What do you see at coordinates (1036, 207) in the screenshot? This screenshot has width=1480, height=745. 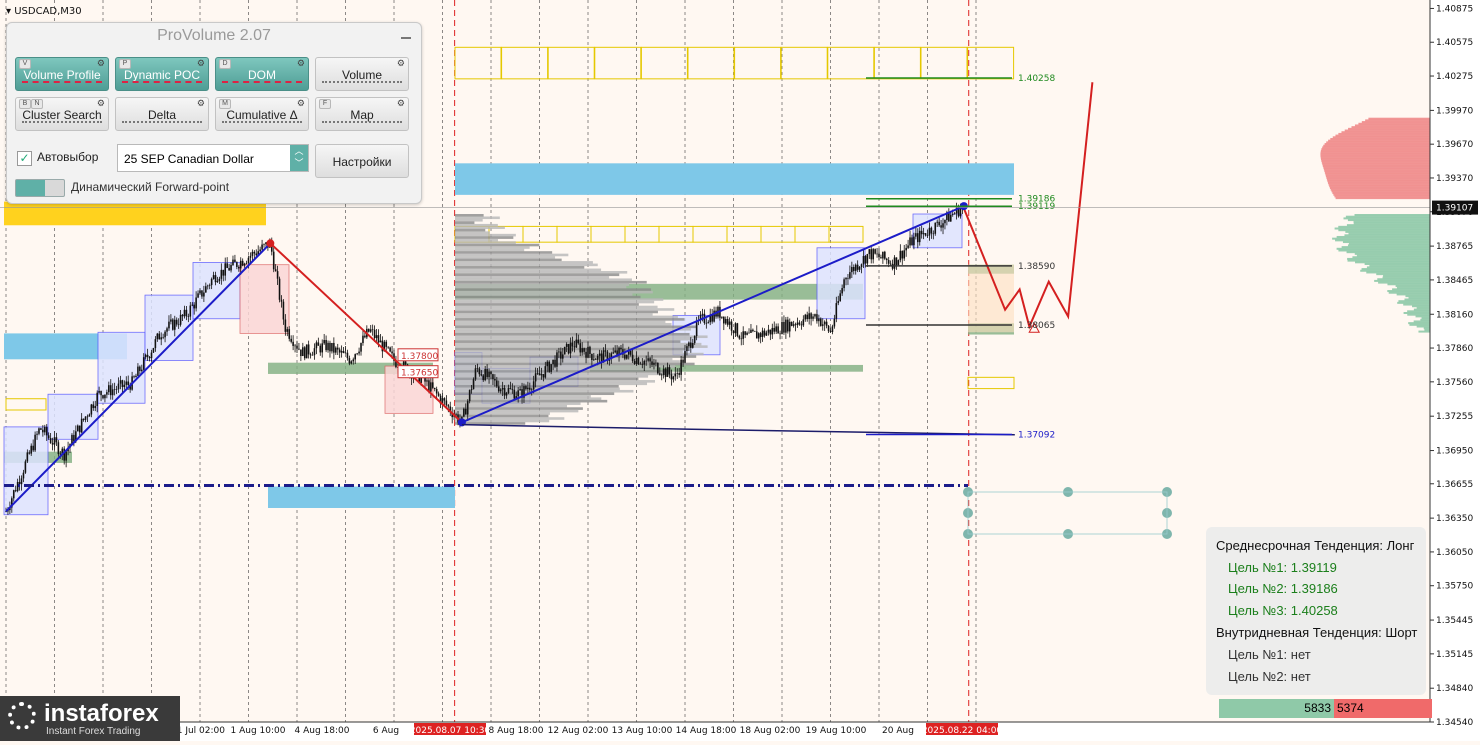 I see `level-label: 1.39119` at bounding box center [1036, 207].